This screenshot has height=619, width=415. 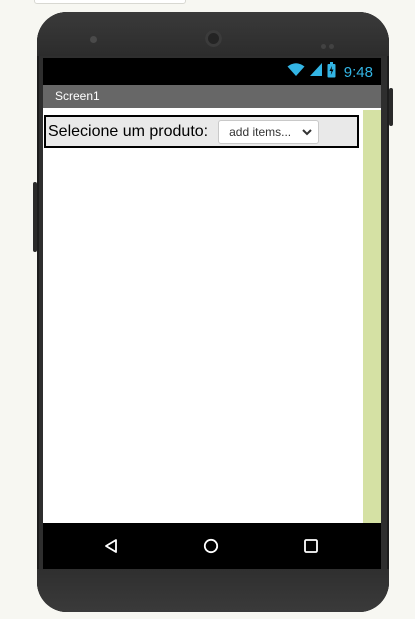 I want to click on camera-icon, so click(x=213, y=38).